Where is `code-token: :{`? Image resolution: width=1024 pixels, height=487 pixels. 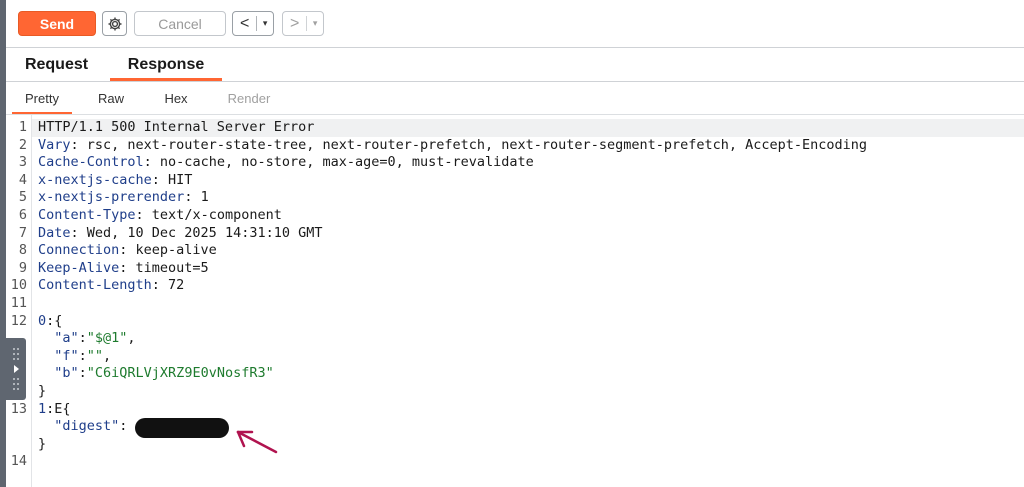
code-token: :{ is located at coordinates (54, 320).